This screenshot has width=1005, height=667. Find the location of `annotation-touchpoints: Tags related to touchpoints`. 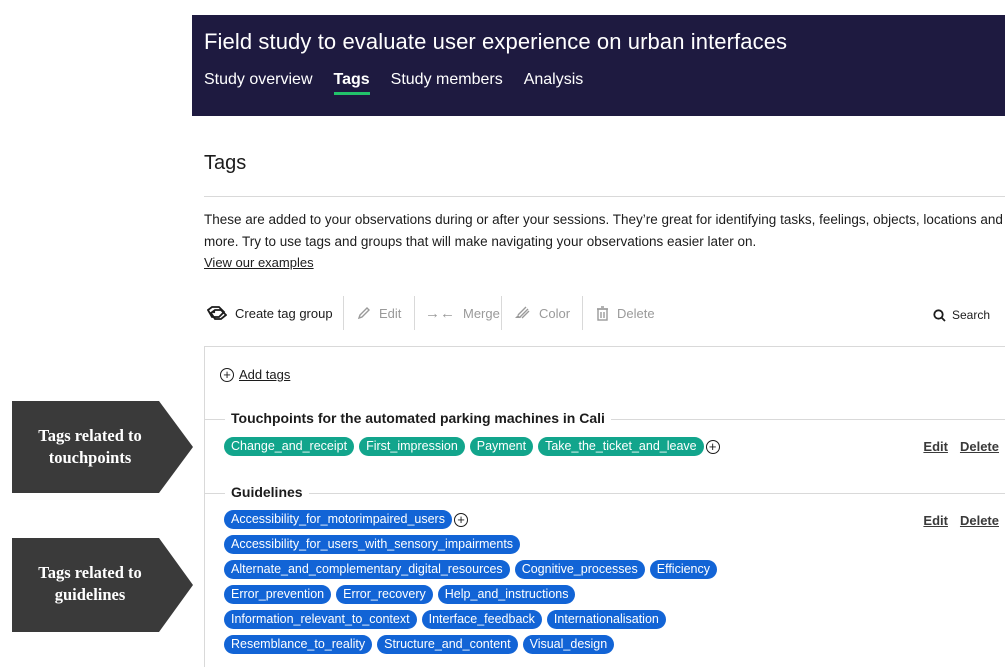

annotation-touchpoints: Tags related to touchpoints is located at coordinates (102, 447).